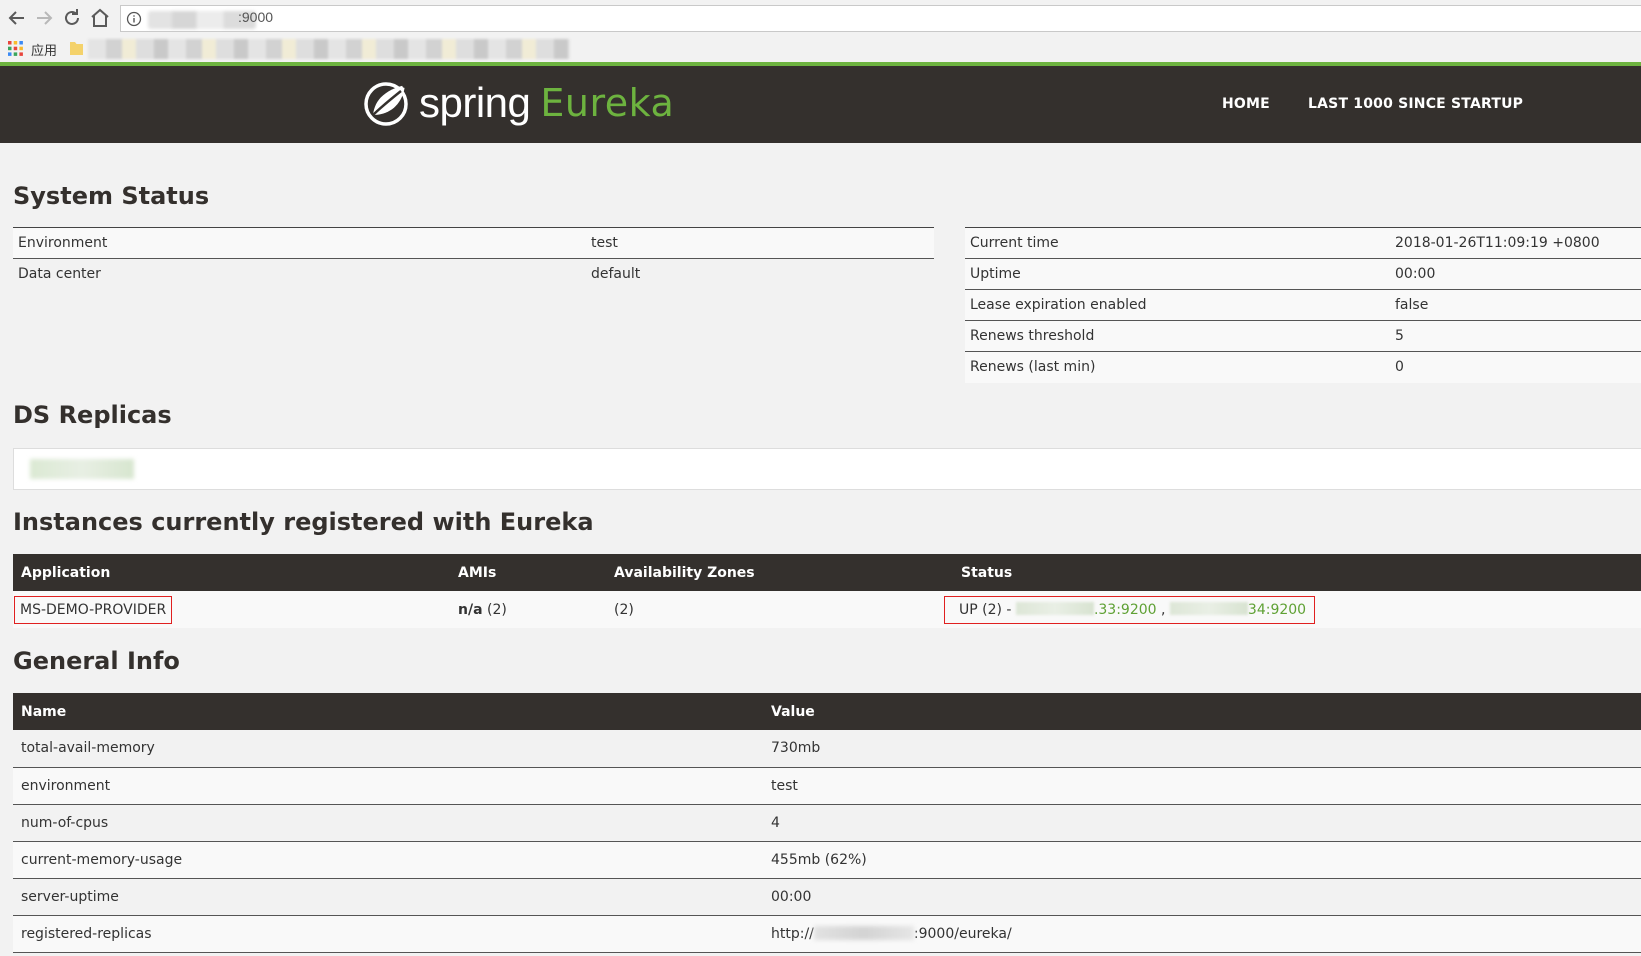 Image resolution: width=1641 pixels, height=956 pixels. I want to click on status-value: default, so click(760, 274).